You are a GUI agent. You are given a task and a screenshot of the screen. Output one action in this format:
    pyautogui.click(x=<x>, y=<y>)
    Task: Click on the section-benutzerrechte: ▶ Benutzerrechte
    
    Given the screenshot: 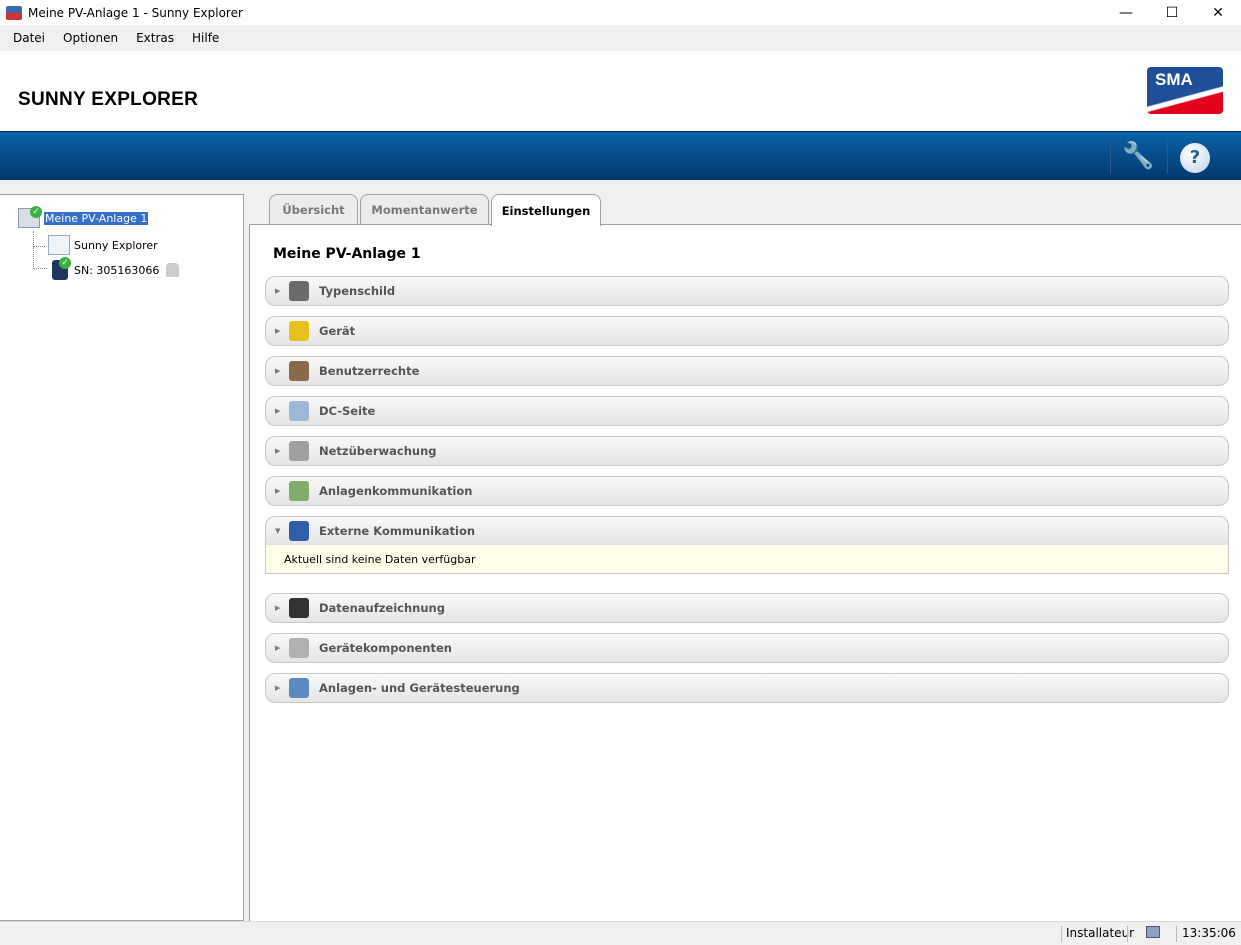 What is the action you would take?
    pyautogui.click(x=747, y=371)
    